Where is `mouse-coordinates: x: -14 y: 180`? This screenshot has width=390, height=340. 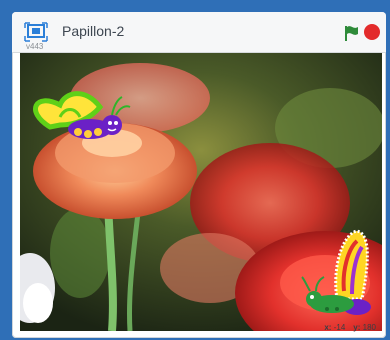
mouse-coordinates: x: -14 y: 180 is located at coordinates (350, 327).